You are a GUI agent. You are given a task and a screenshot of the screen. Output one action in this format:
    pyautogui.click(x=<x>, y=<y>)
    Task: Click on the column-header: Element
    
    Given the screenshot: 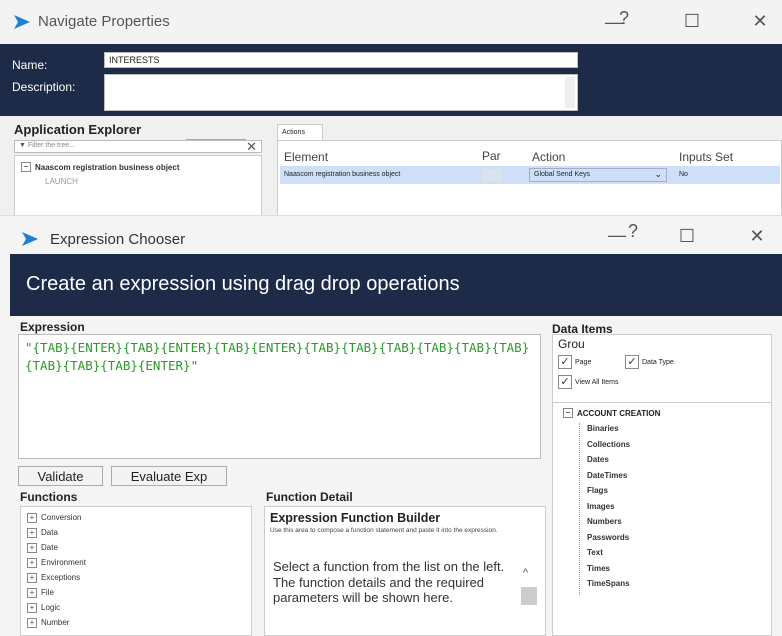 What is the action you would take?
    pyautogui.click(x=306, y=157)
    